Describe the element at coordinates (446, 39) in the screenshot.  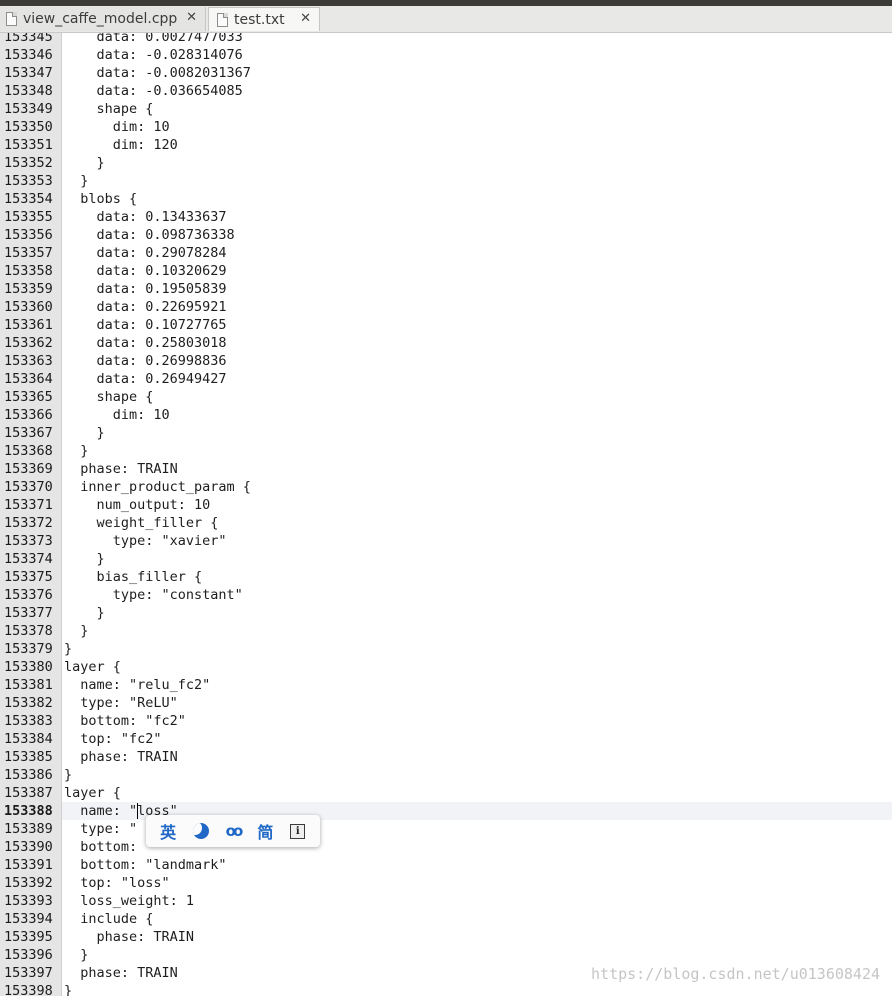
I see `editor-line: 153345 data: 0.0027477033` at that location.